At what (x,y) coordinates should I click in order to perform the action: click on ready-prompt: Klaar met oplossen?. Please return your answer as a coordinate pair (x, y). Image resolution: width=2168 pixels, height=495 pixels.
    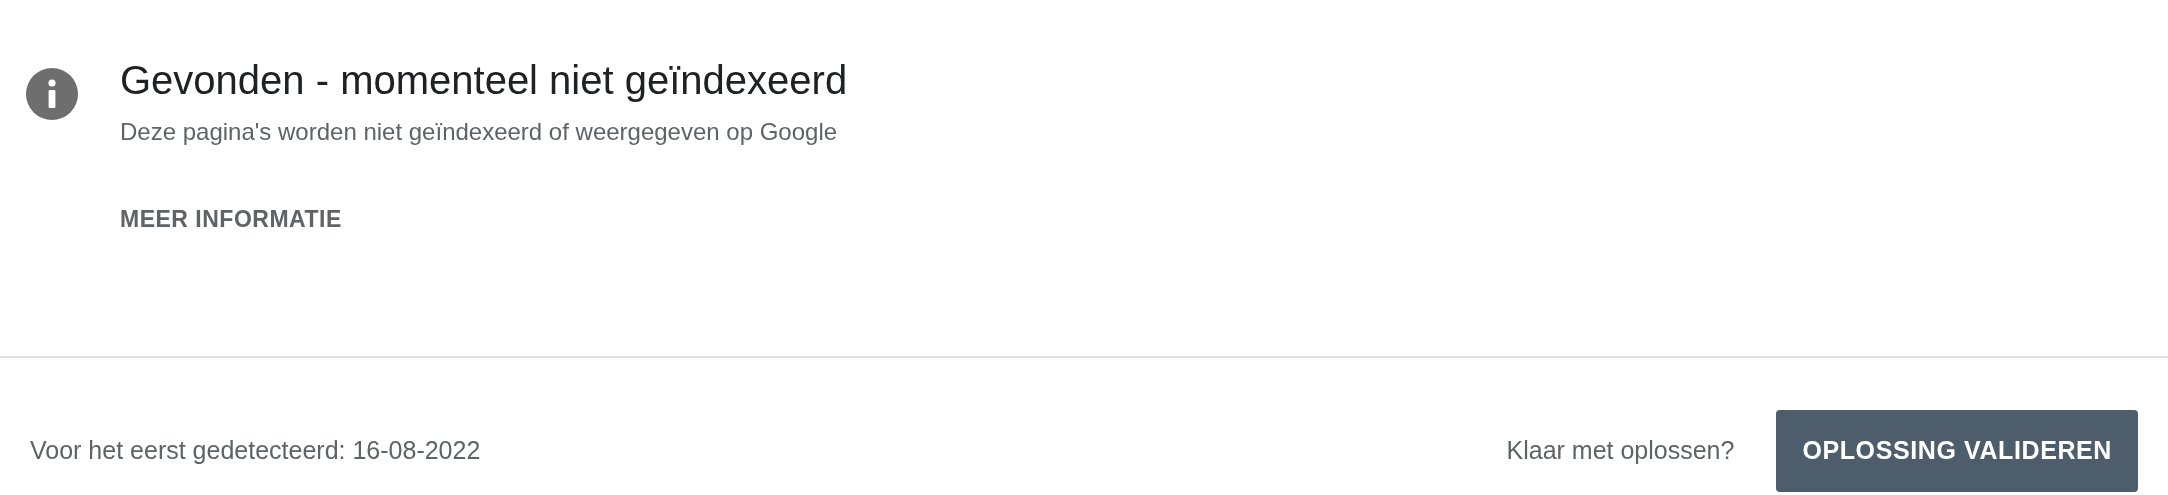
    Looking at the image, I should click on (1620, 450).